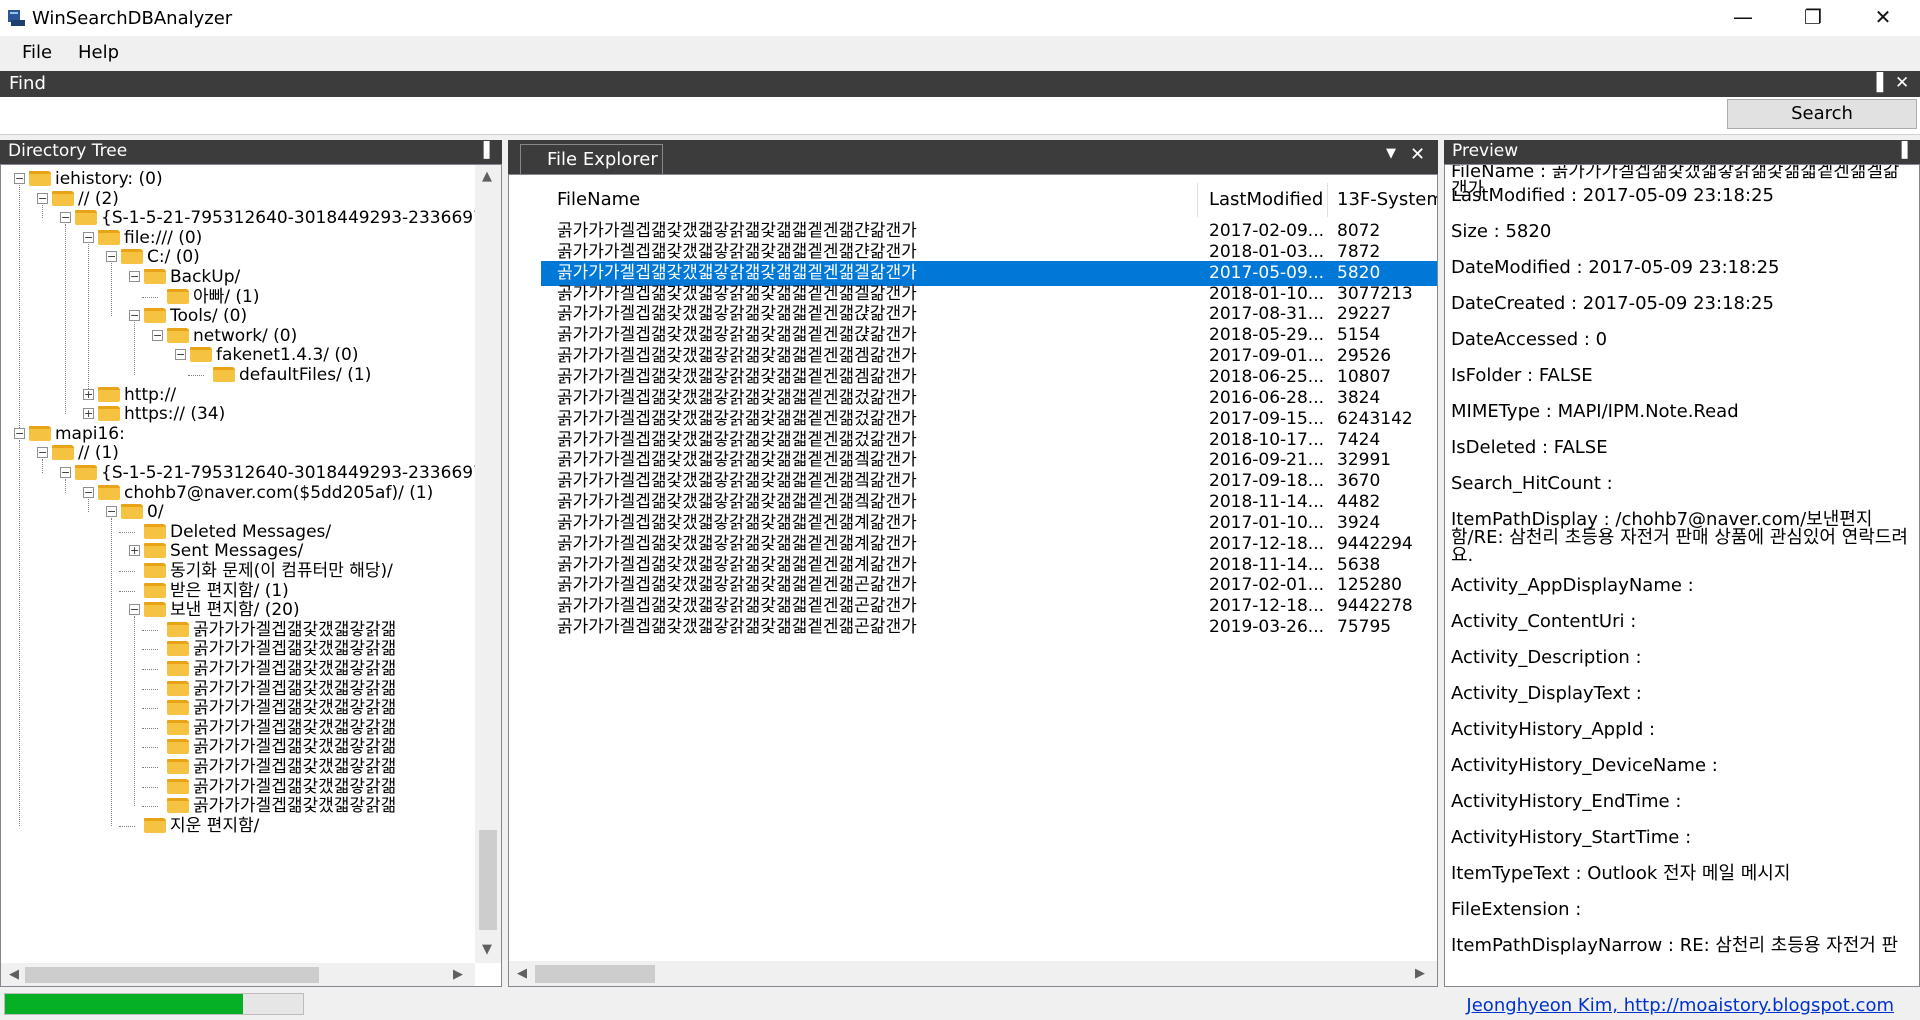 The height and width of the screenshot is (1020, 1920). What do you see at coordinates (487, 176) in the screenshot?
I see `scroll-up-arrow-icon: ▲` at bounding box center [487, 176].